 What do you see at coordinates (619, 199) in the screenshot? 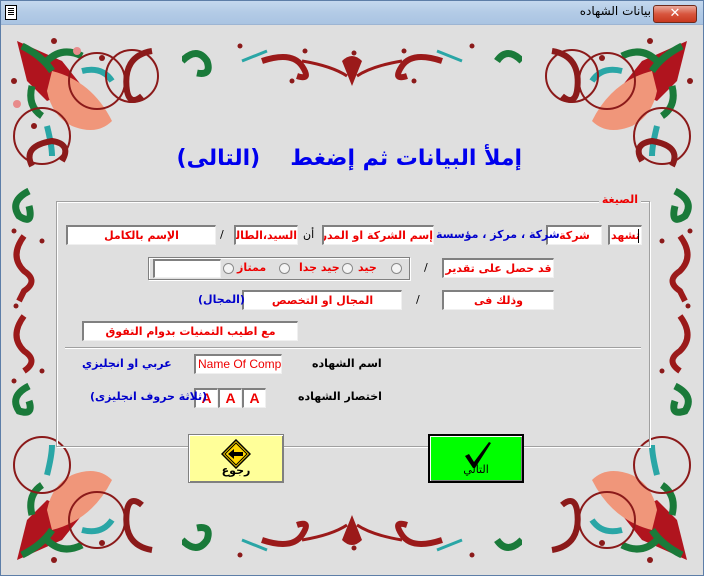
I see `groupbox-legend: الصيغة` at bounding box center [619, 199].